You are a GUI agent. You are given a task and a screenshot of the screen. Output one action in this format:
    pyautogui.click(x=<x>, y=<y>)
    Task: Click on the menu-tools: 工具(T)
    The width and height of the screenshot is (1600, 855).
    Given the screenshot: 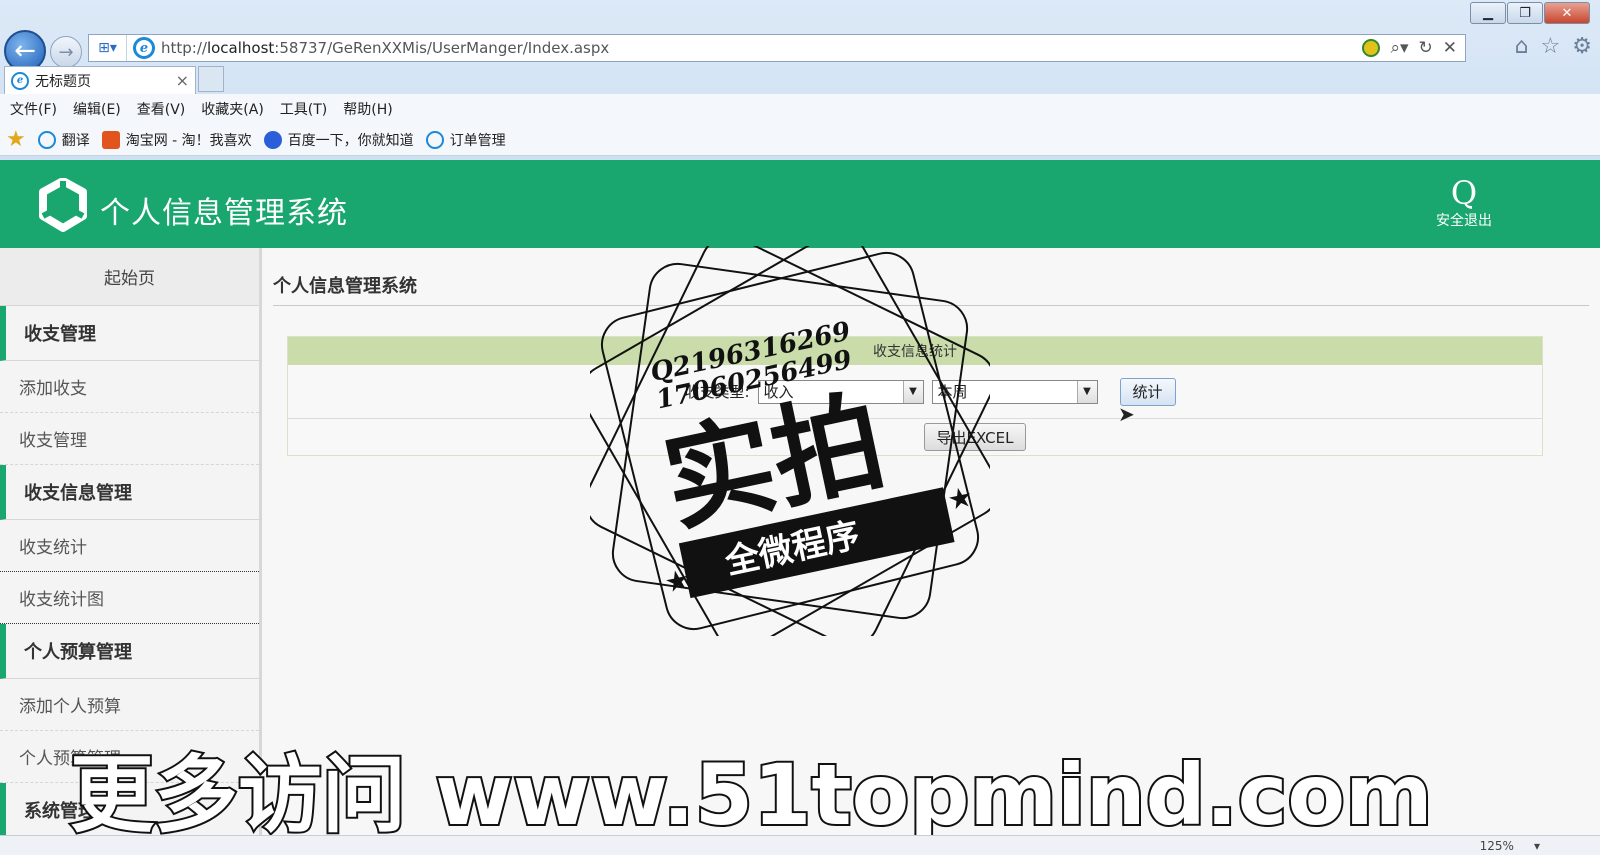 What is the action you would take?
    pyautogui.click(x=303, y=109)
    